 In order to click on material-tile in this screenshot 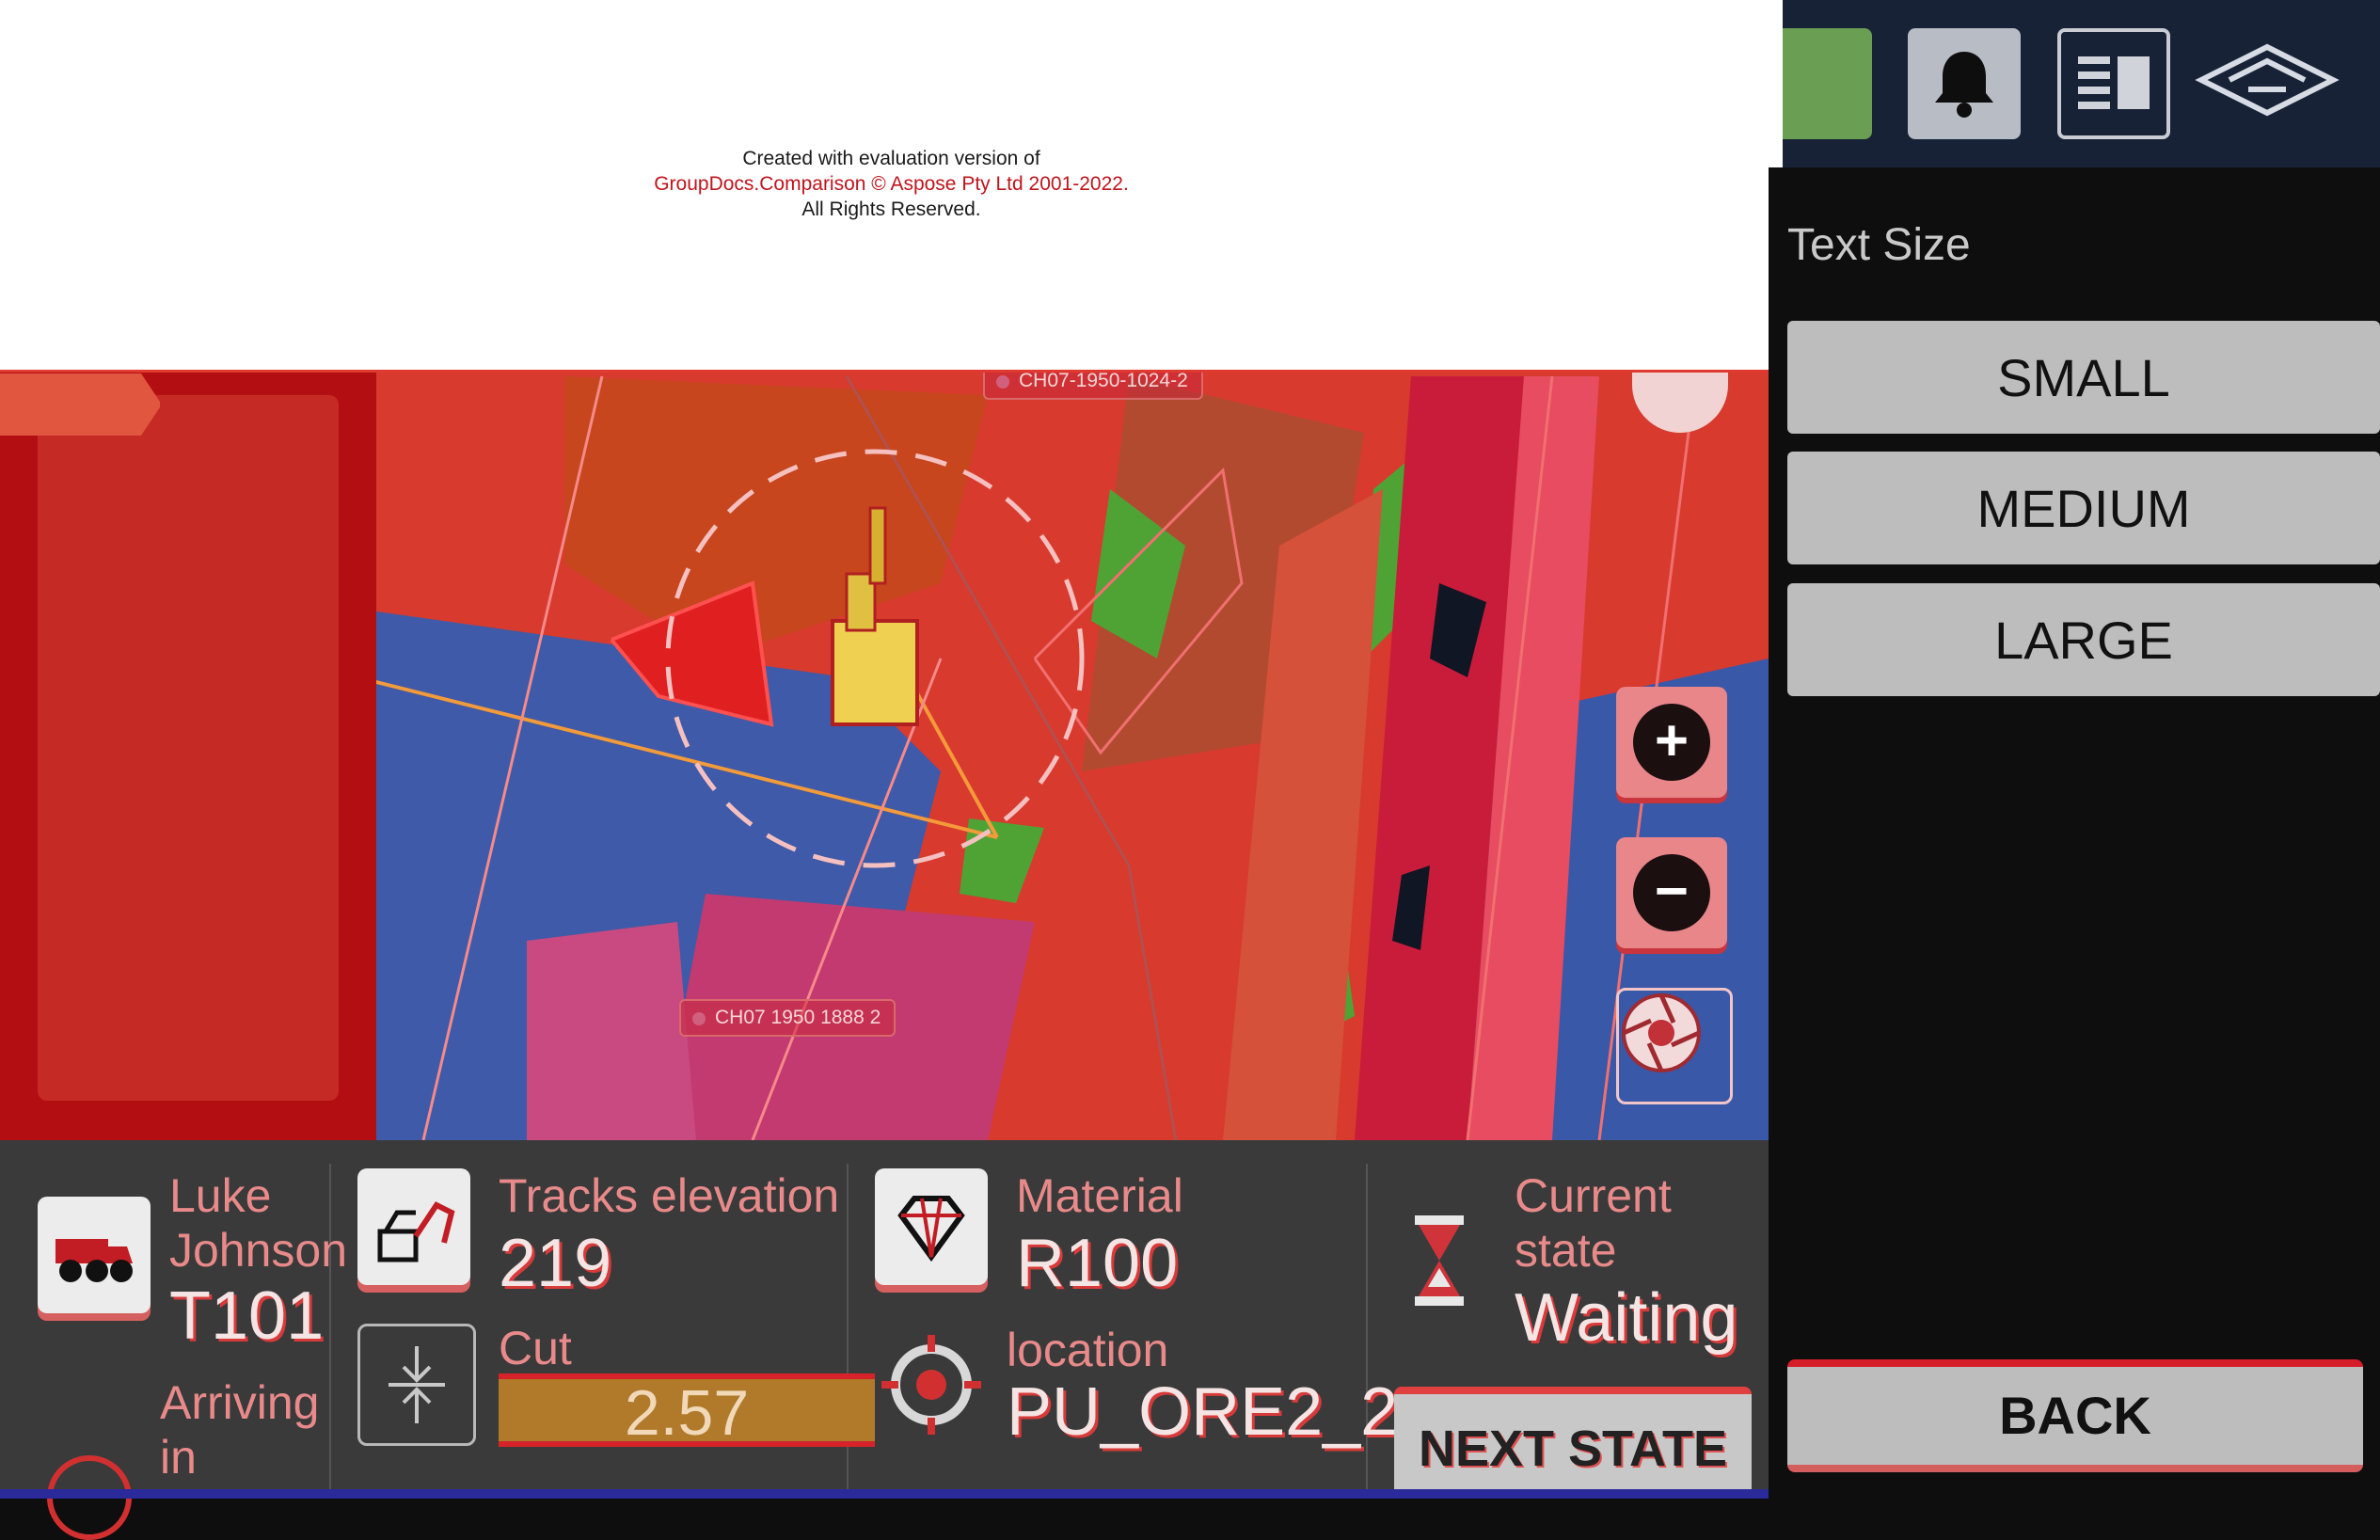, I will do `click(931, 1226)`.